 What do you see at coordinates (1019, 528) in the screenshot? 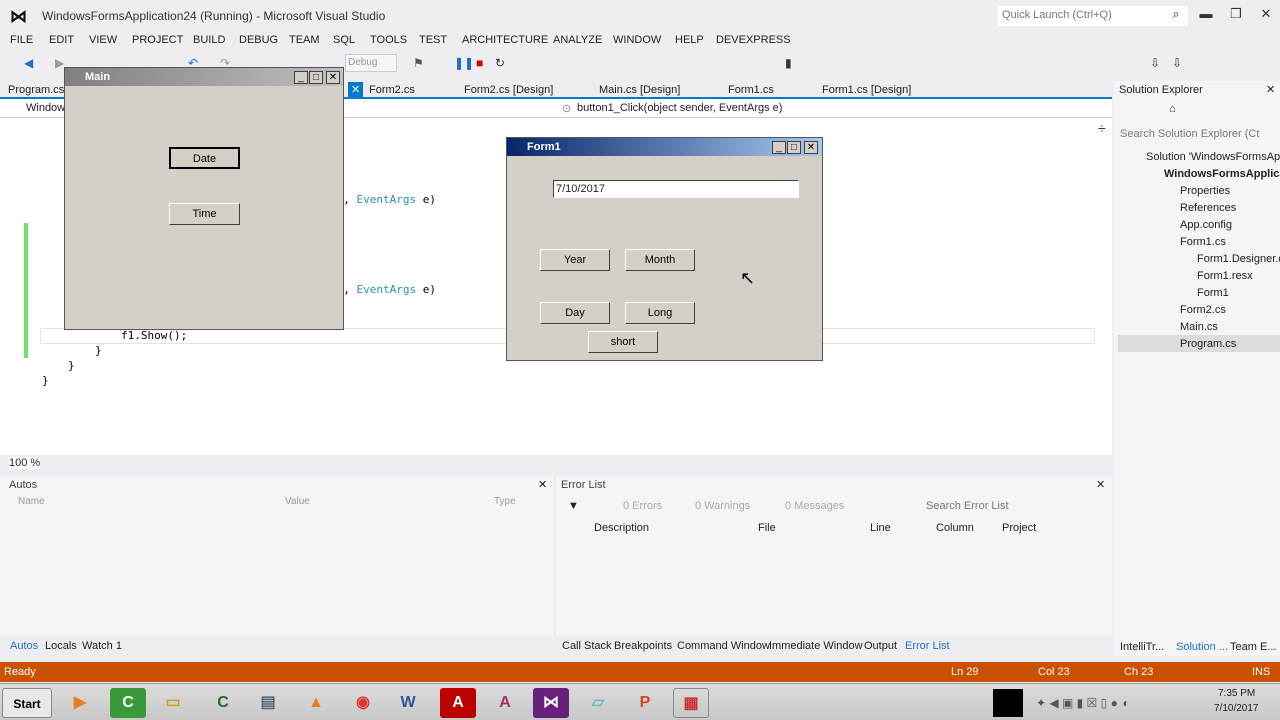
I see `column-project: Project` at bounding box center [1019, 528].